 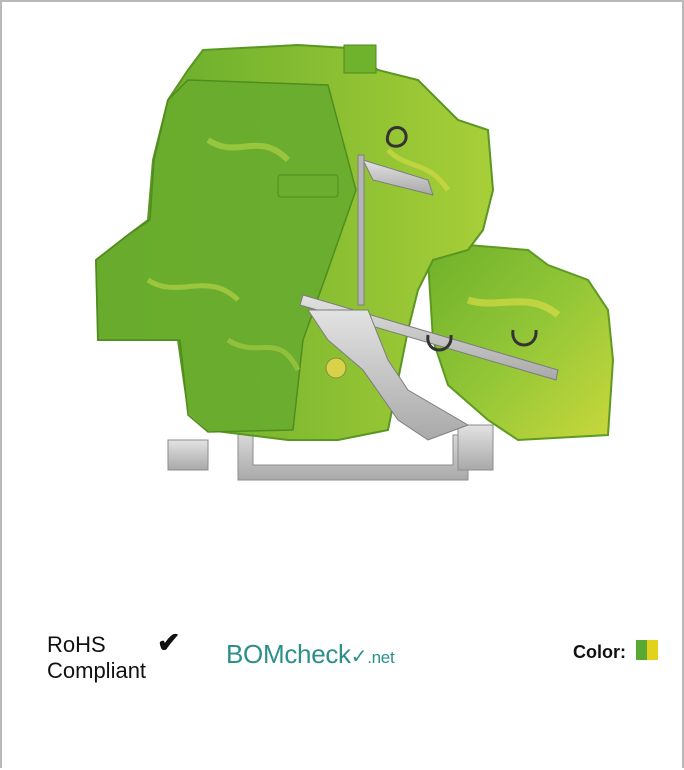 I want to click on checkmark-icon: ✔, so click(x=169, y=642).